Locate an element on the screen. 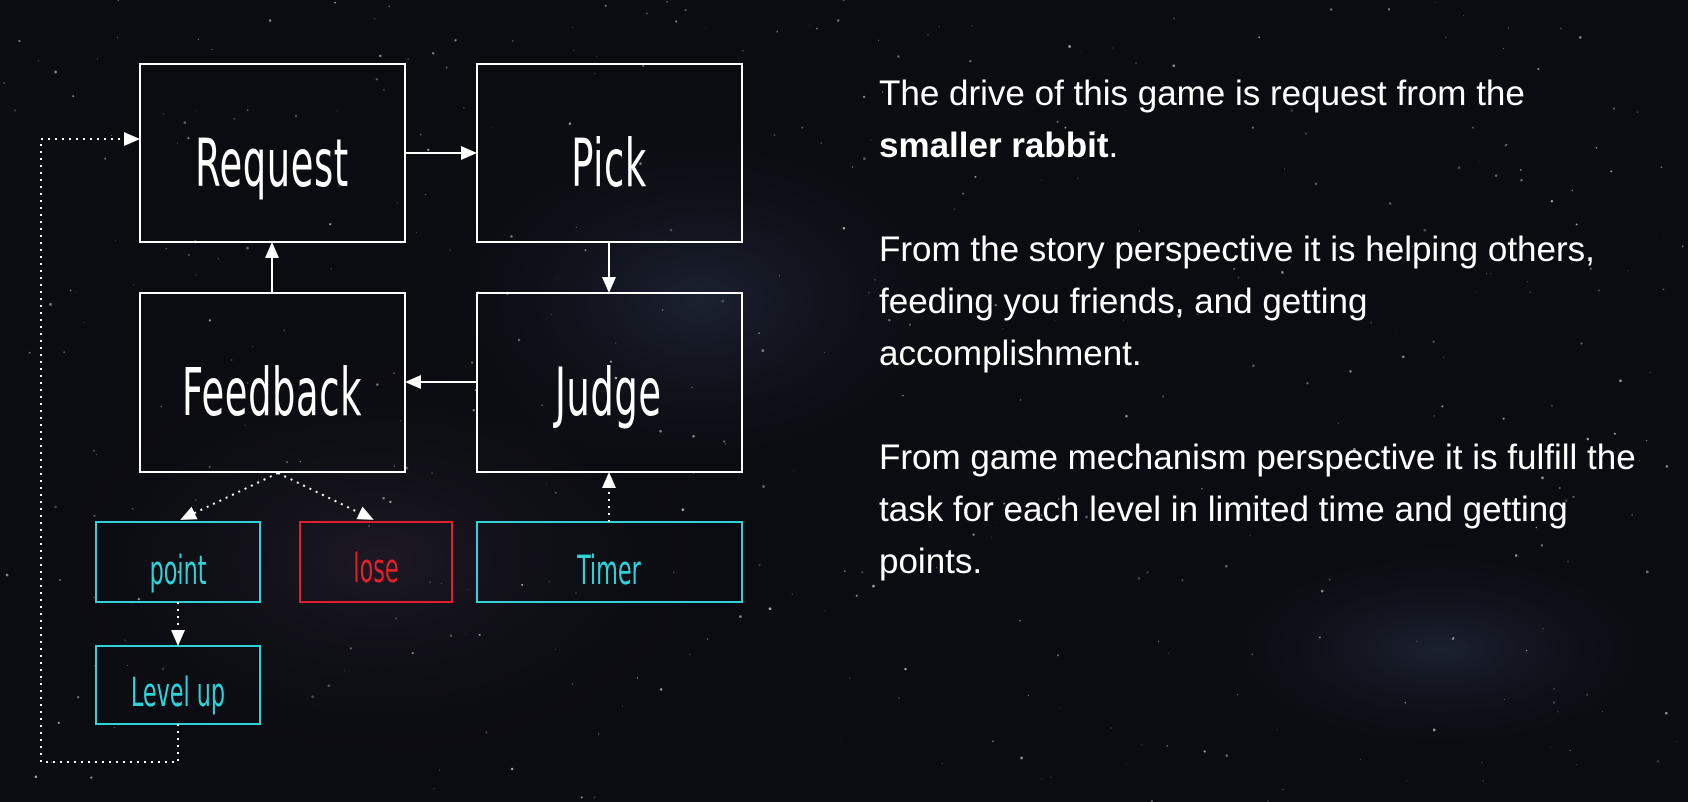 The height and width of the screenshot is (802, 1688). lose-label: lose is located at coordinates (375, 568).